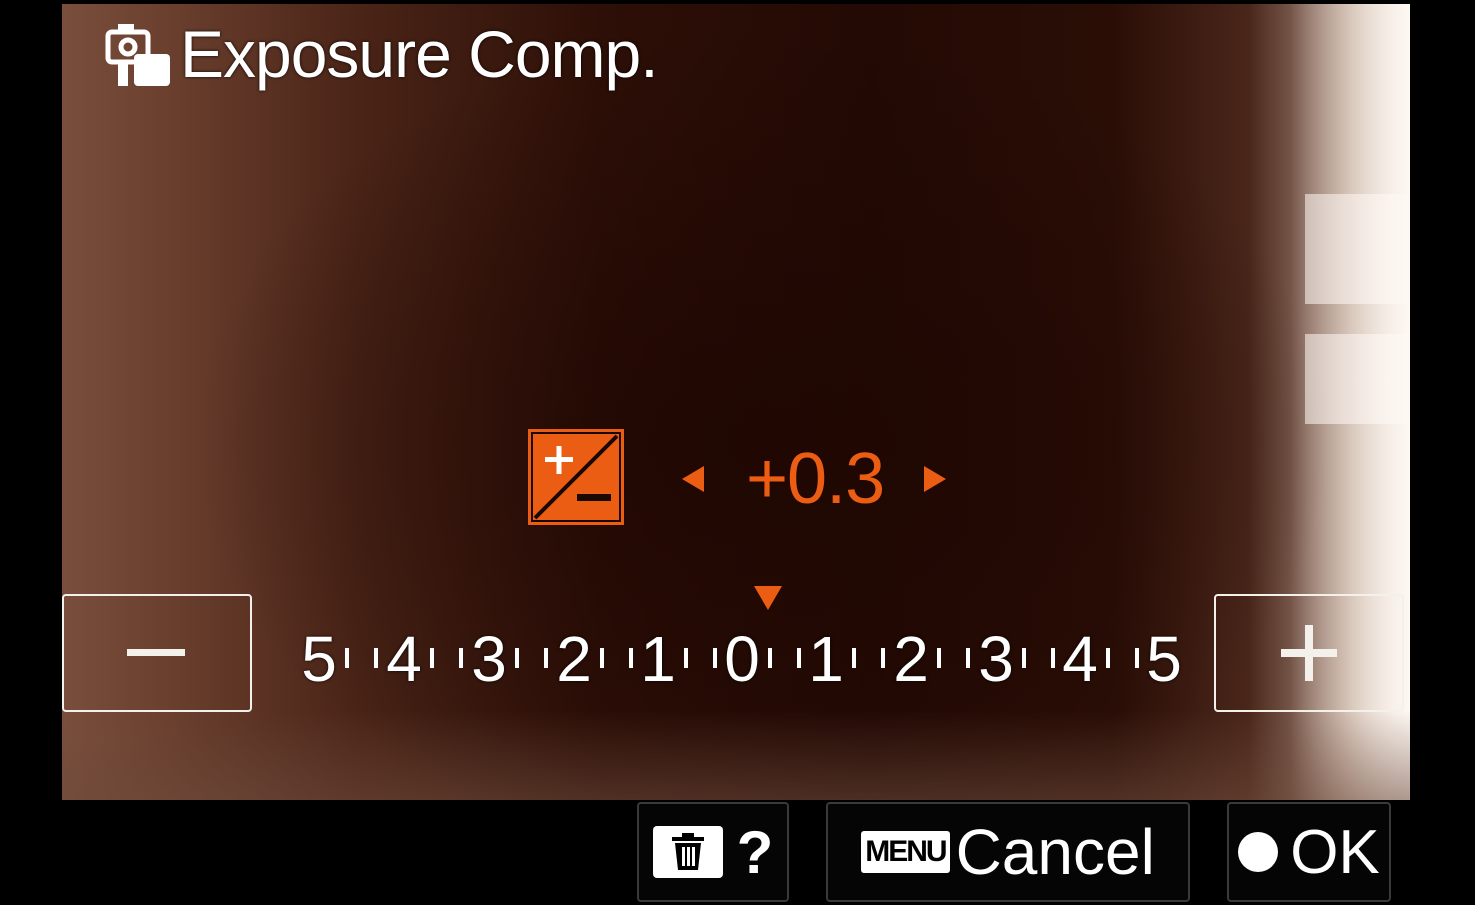 This screenshot has height=905, width=1475. I want to click on decrease-arrow-icon, so click(693, 479).